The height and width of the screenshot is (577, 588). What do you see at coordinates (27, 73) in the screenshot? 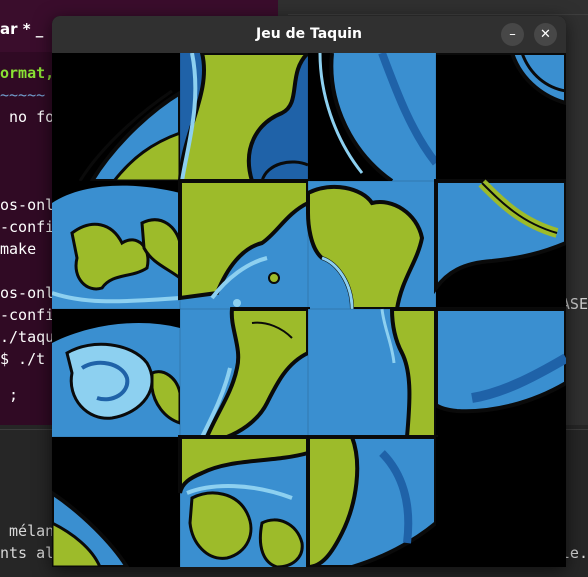
I see `terminal-line: ormat,` at bounding box center [27, 73].